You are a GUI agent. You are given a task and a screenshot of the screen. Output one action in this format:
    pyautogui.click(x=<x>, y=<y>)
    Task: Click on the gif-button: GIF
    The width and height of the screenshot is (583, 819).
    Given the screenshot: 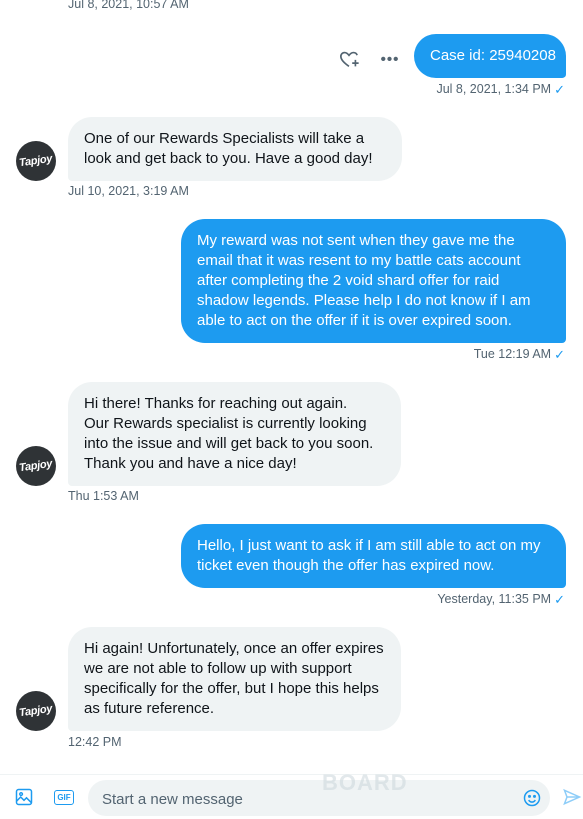 What is the action you would take?
    pyautogui.click(x=64, y=797)
    